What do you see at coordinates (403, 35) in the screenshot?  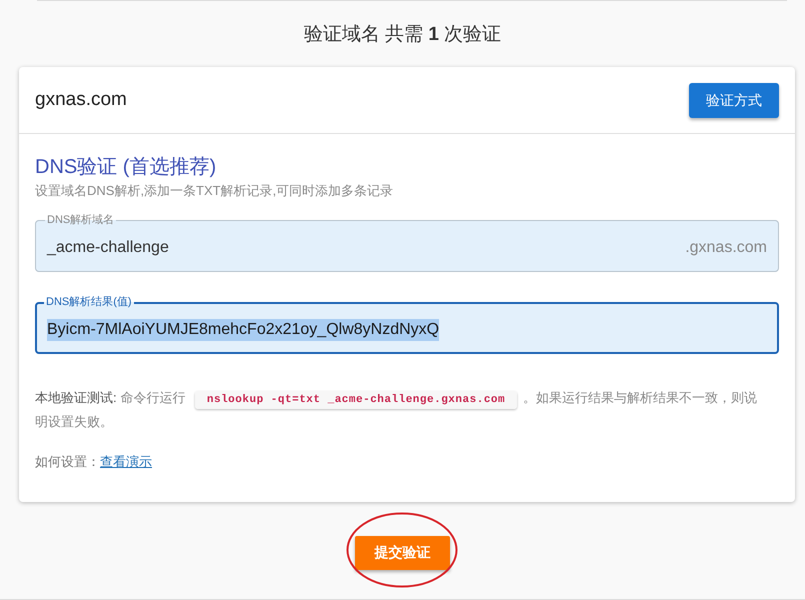 I see `page-heading: 验证域名 共需 1 次验证` at bounding box center [403, 35].